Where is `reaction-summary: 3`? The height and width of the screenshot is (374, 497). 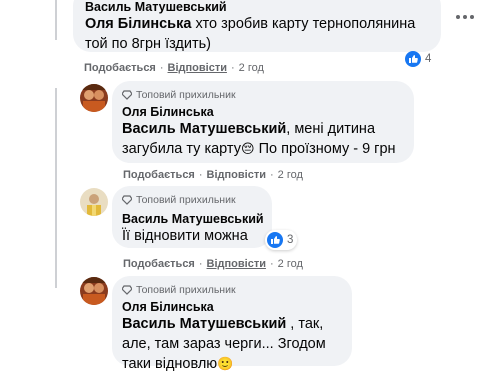
reaction-summary: 3 is located at coordinates (281, 240).